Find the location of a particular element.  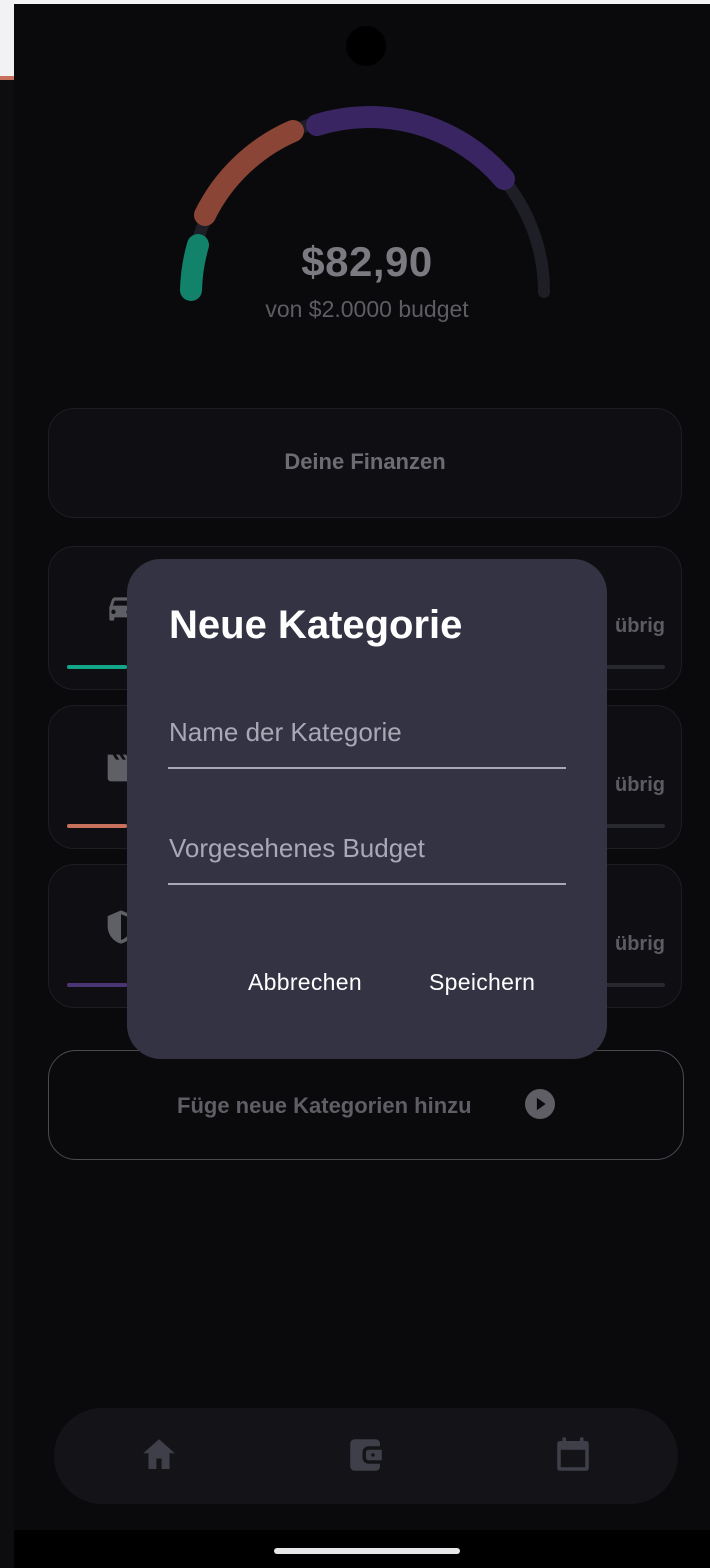

spent-amount: $82,90 is located at coordinates (367, 261).